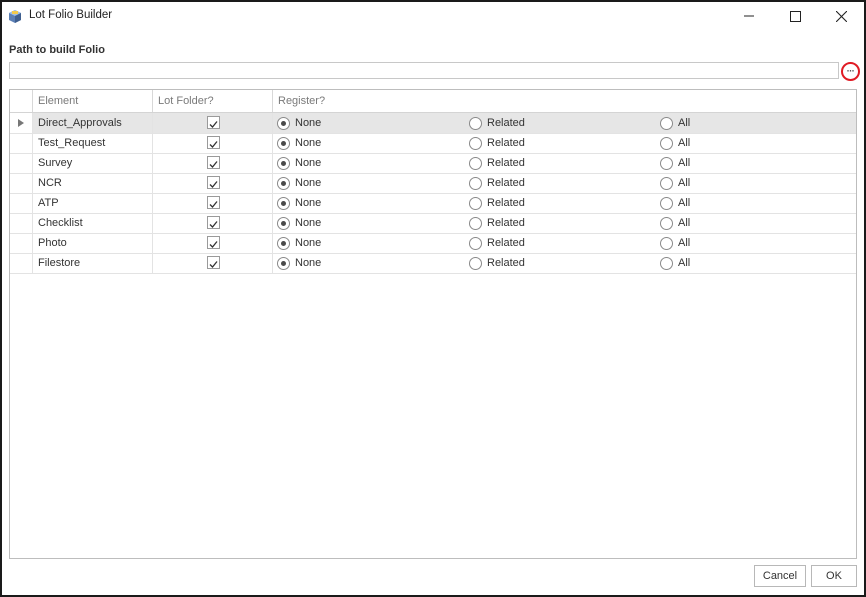 This screenshot has width=866, height=597. What do you see at coordinates (92, 223) in the screenshot?
I see `element-cell: Checklist` at bounding box center [92, 223].